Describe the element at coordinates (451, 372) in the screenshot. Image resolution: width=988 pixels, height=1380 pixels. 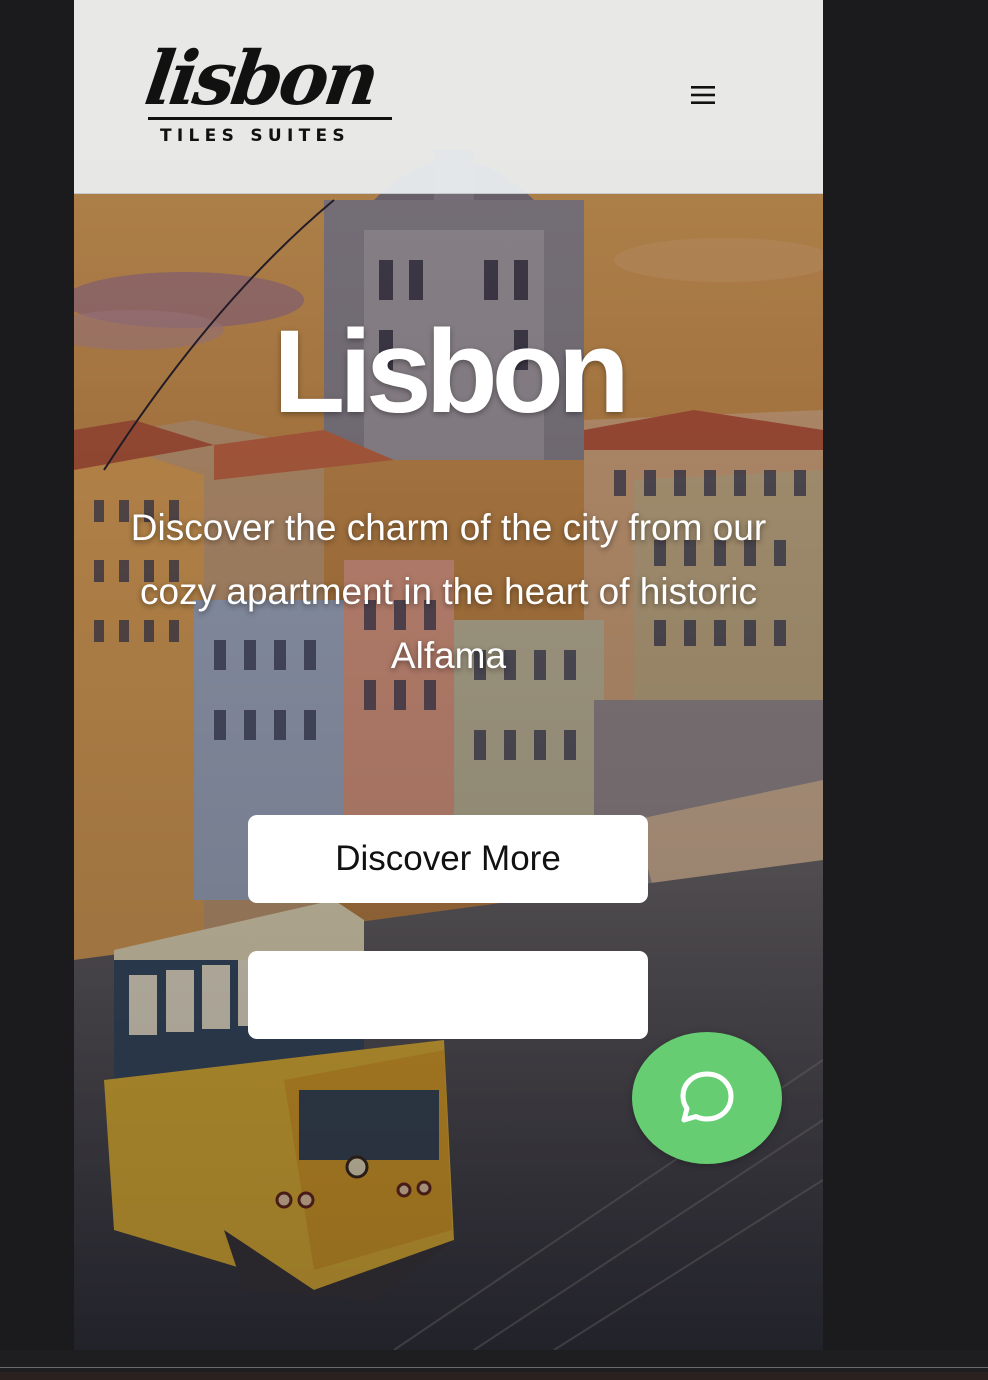
I see `hero-title: Lisbon` at that location.